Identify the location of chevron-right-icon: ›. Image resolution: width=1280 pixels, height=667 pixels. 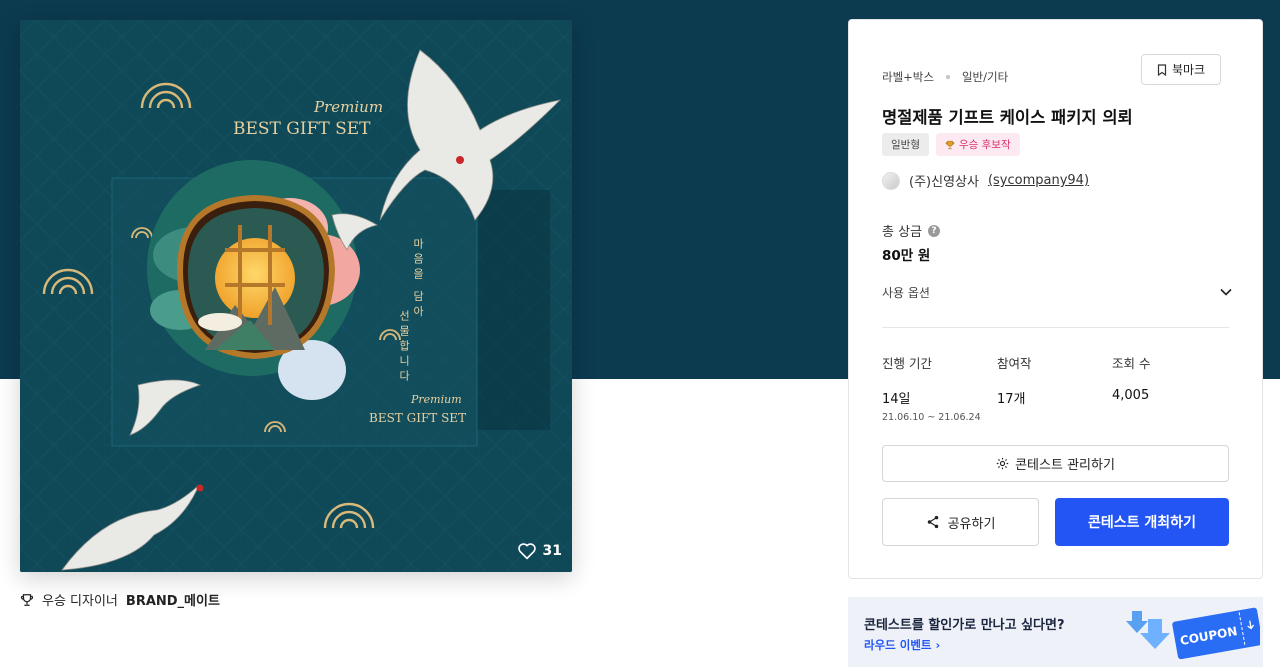
(938, 645).